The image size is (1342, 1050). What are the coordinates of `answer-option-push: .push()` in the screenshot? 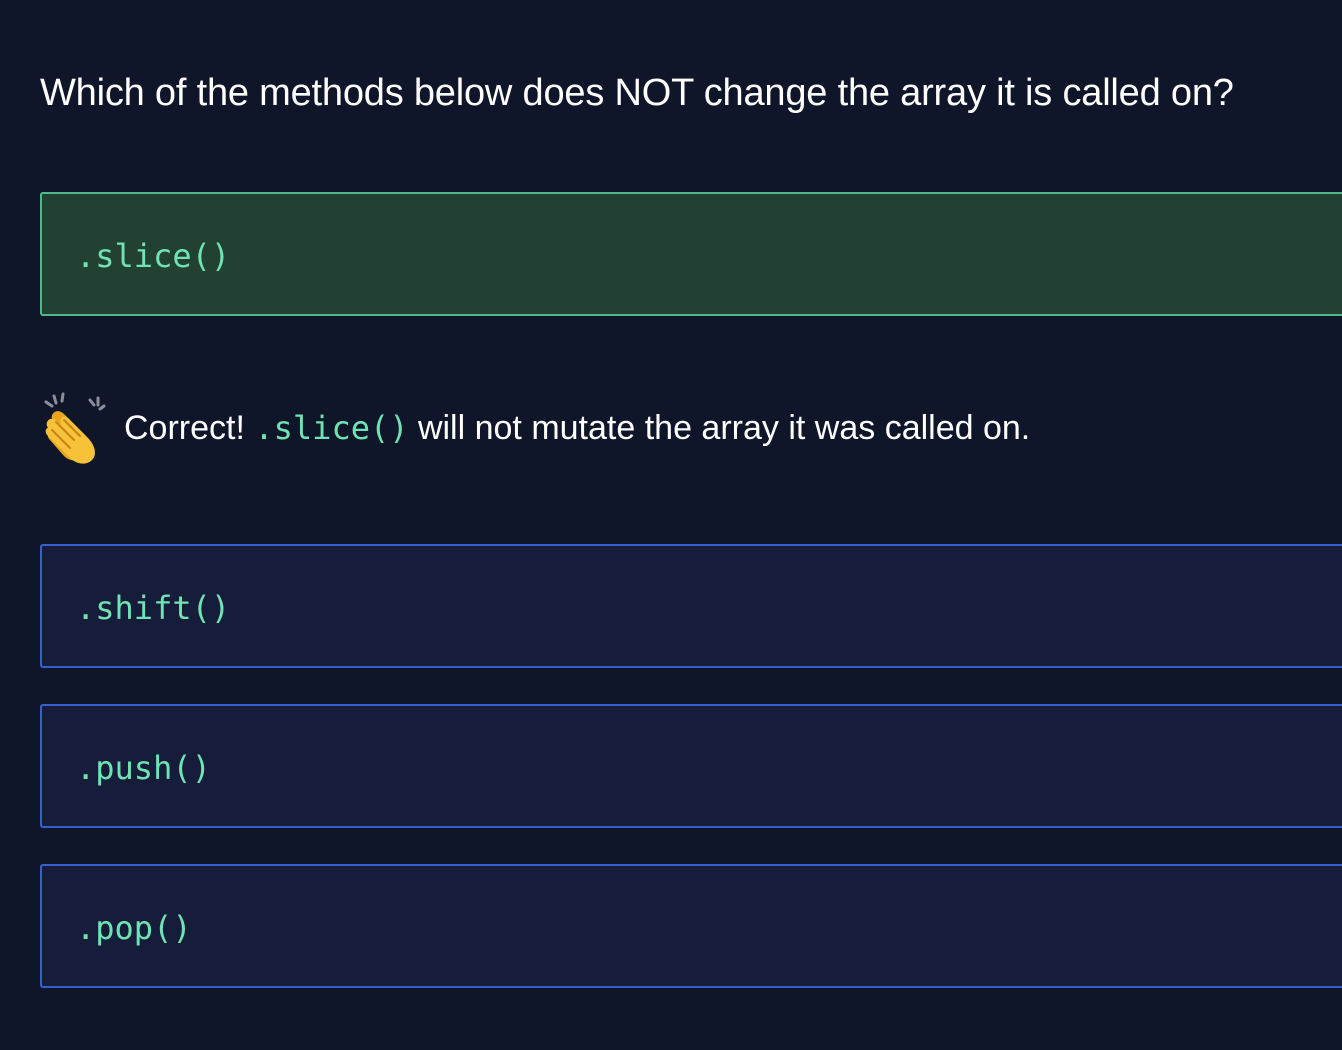 It's located at (691, 766).